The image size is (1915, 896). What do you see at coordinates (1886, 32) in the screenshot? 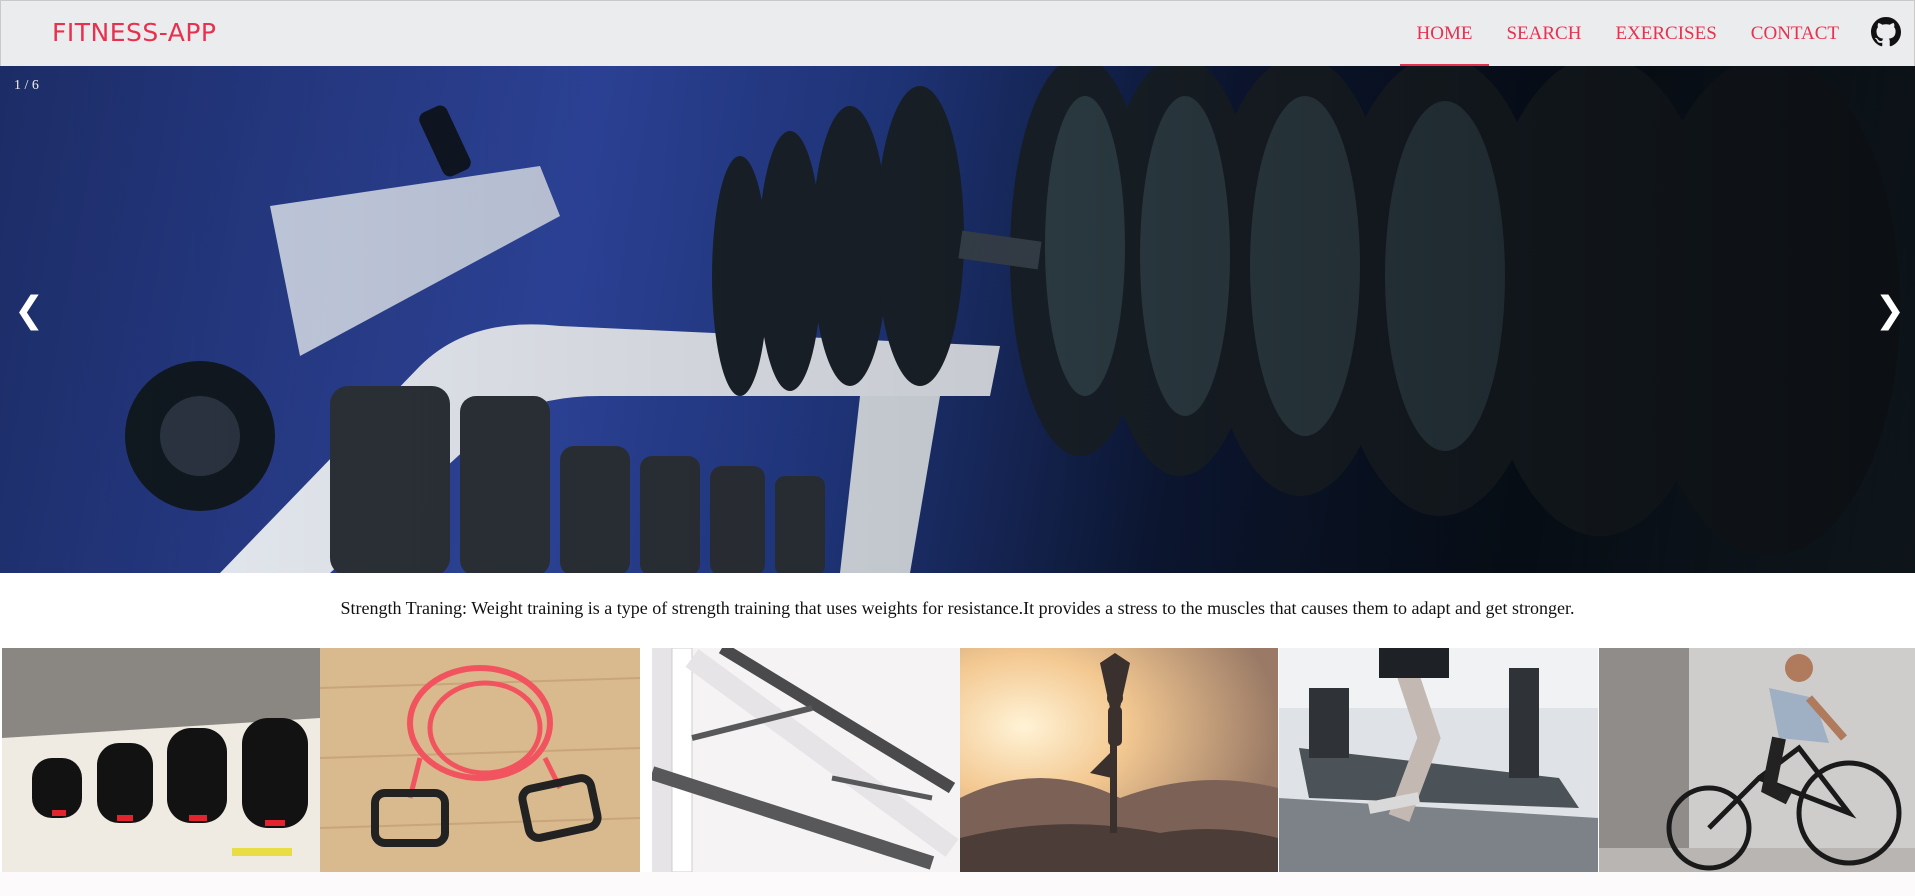
I see `github-icon` at bounding box center [1886, 32].